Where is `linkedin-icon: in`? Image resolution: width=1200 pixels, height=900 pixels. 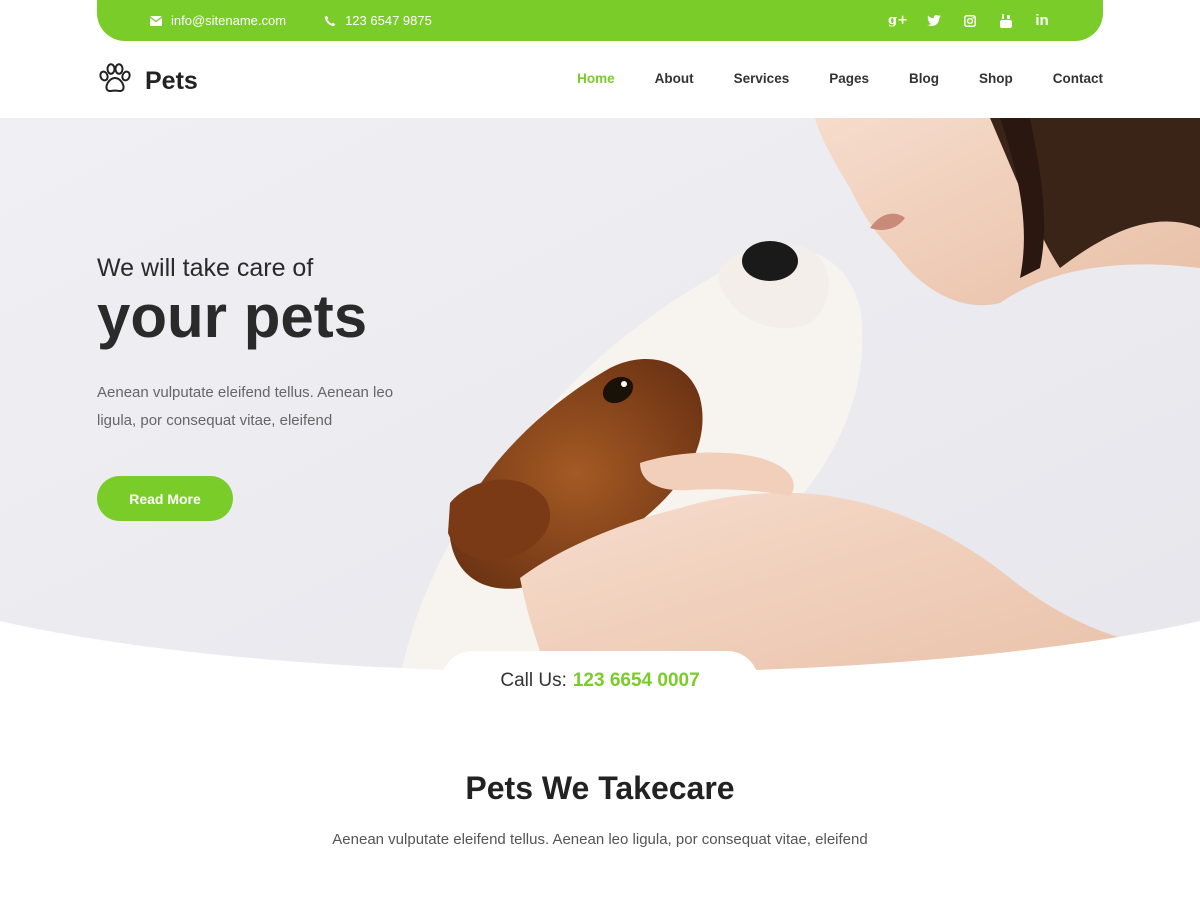 linkedin-icon: in is located at coordinates (1042, 21).